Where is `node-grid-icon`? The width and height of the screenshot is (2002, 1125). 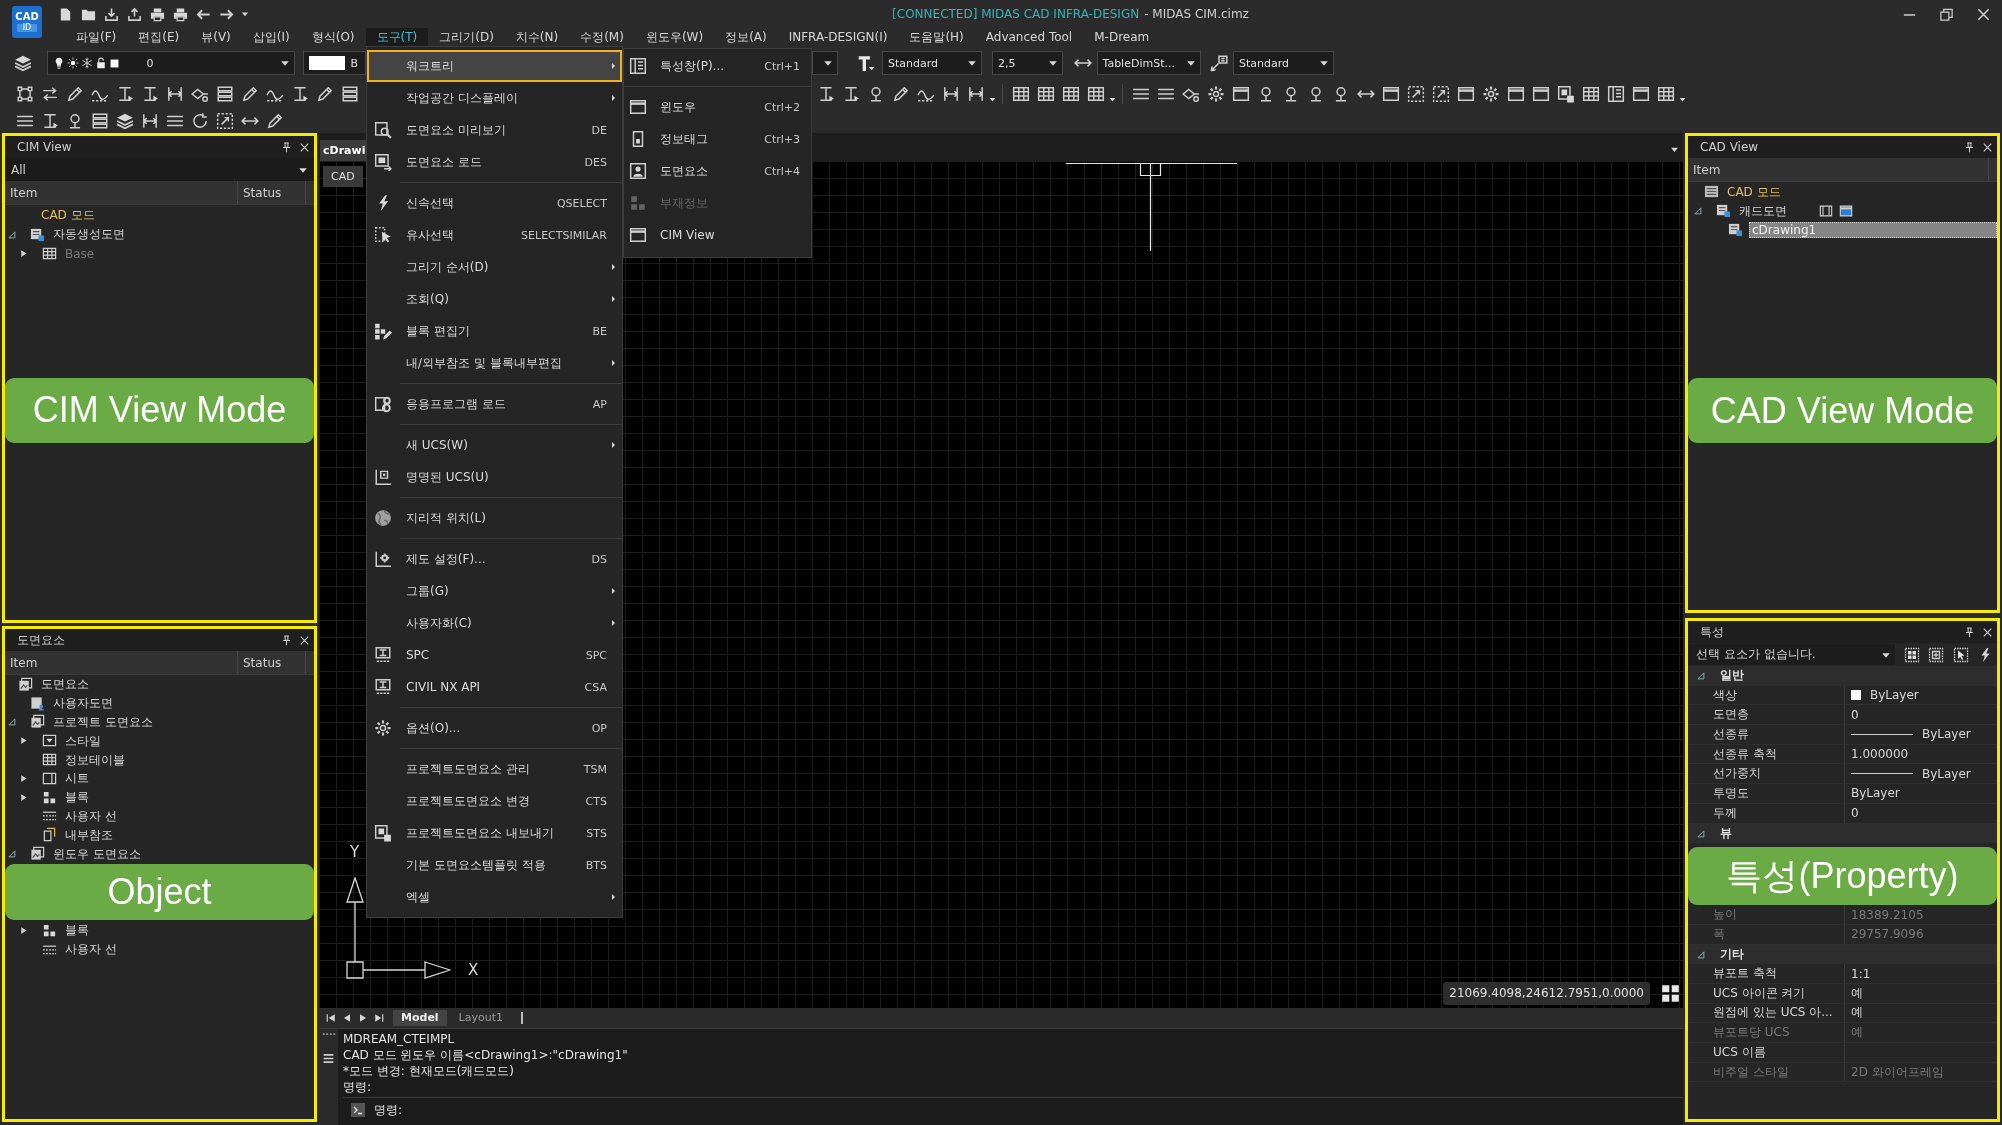
node-grid-icon is located at coordinates (24, 94).